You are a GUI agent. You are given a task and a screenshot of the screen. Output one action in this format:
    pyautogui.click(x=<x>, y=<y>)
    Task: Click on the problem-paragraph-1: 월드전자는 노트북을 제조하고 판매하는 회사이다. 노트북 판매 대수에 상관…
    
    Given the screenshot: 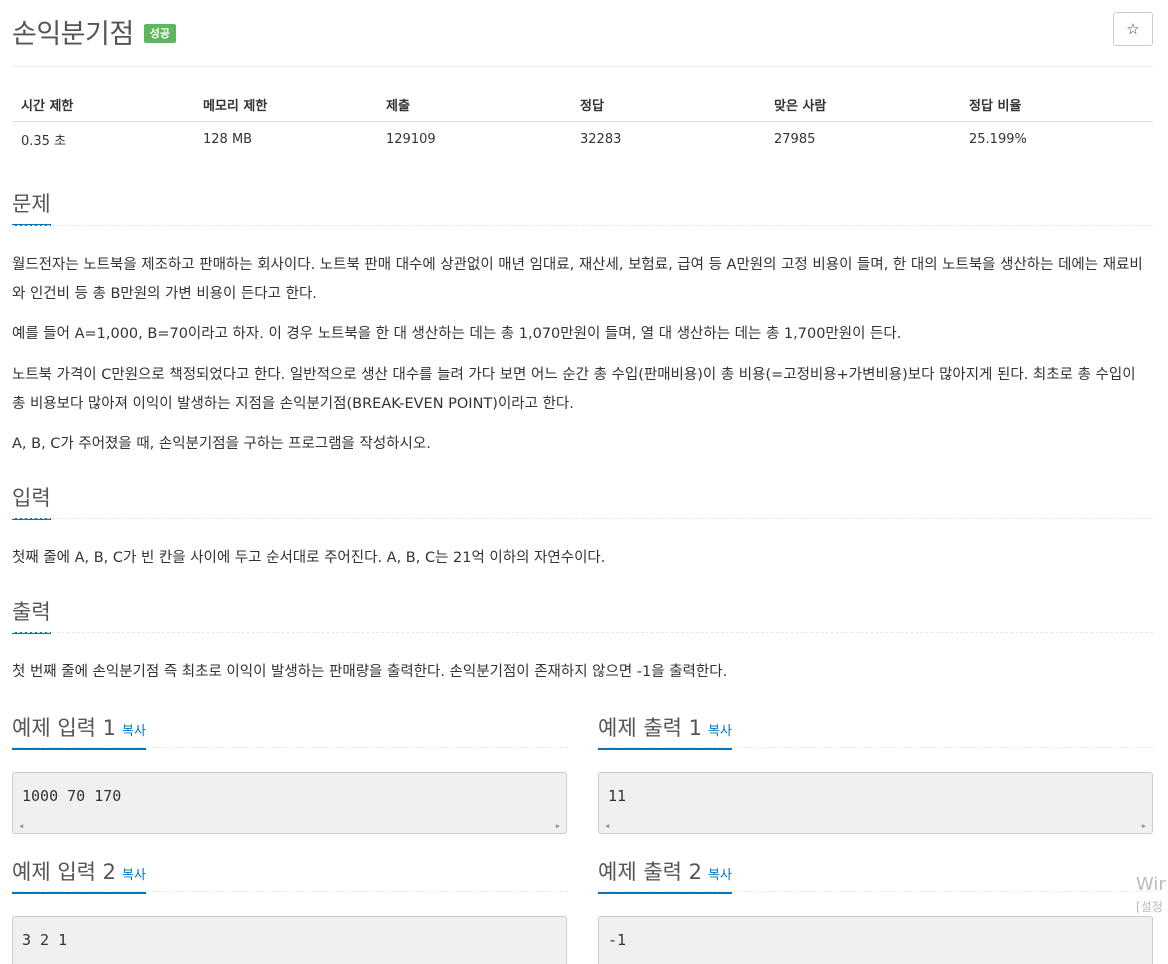 What is the action you would take?
    pyautogui.click(x=577, y=279)
    